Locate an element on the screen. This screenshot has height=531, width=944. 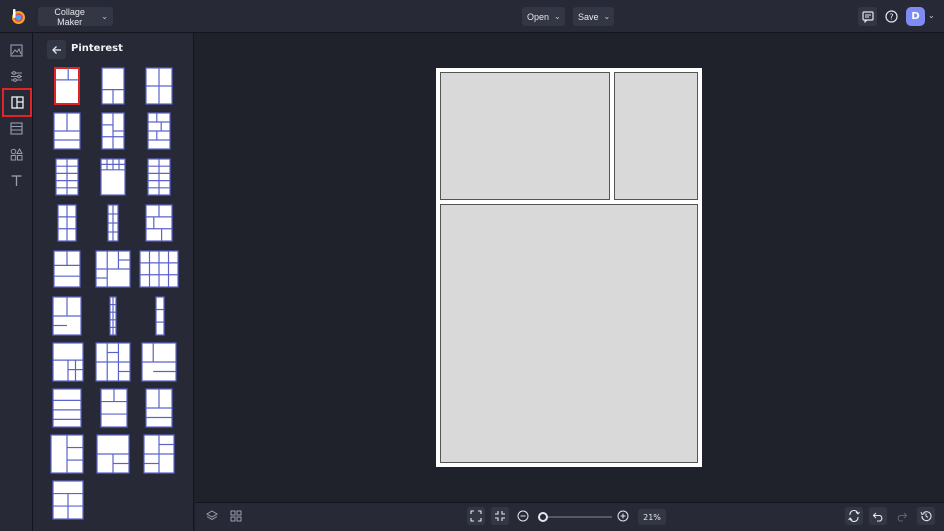
help-button: ? is located at coordinates (891, 16).